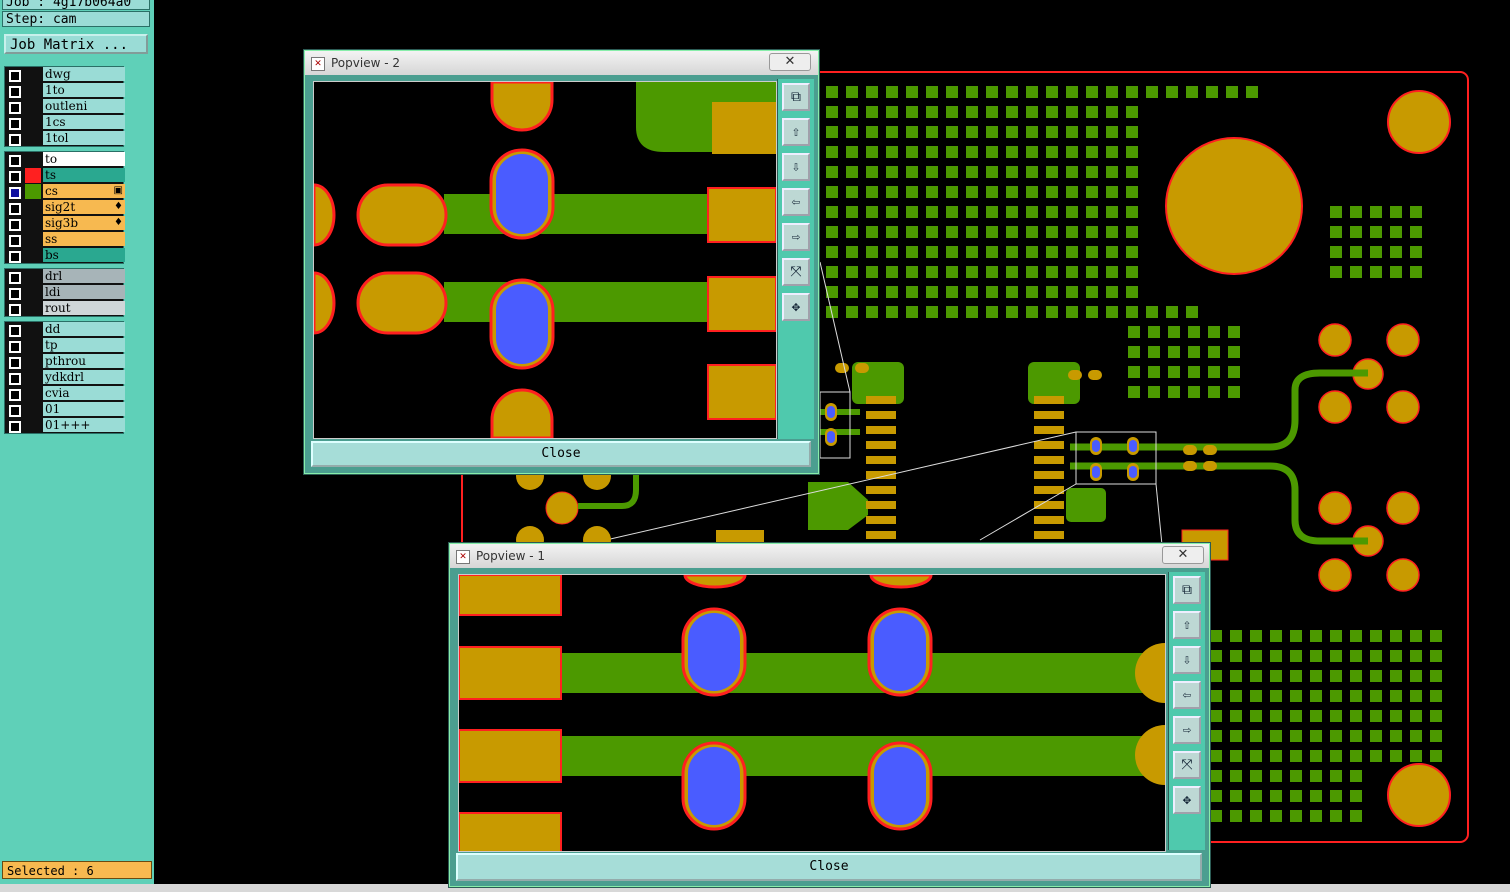 Image resolution: width=1510 pixels, height=892 pixels. I want to click on layer-row-1tol: 1tol, so click(65, 138).